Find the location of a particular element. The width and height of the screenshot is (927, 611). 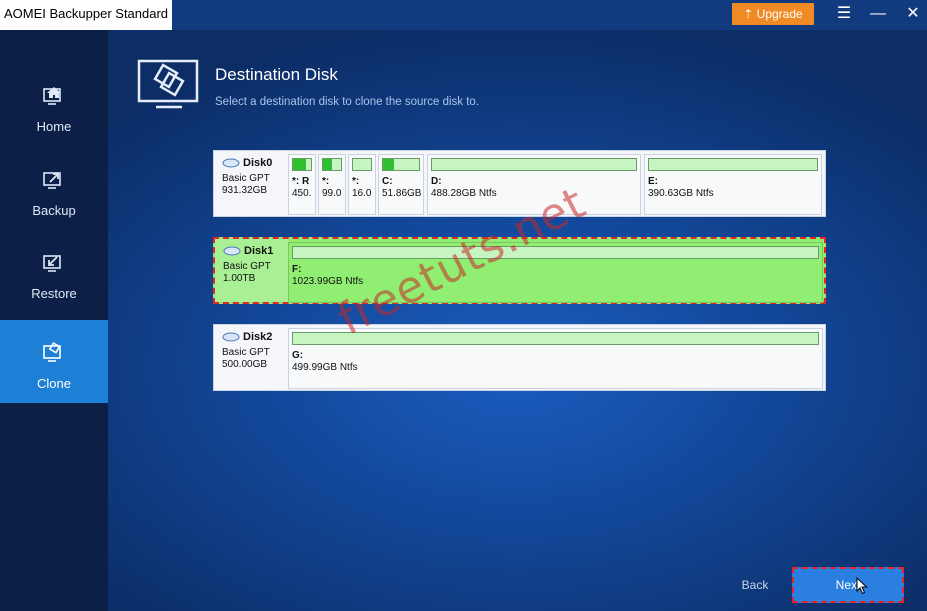

partition-label: G: is located at coordinates (298, 355).